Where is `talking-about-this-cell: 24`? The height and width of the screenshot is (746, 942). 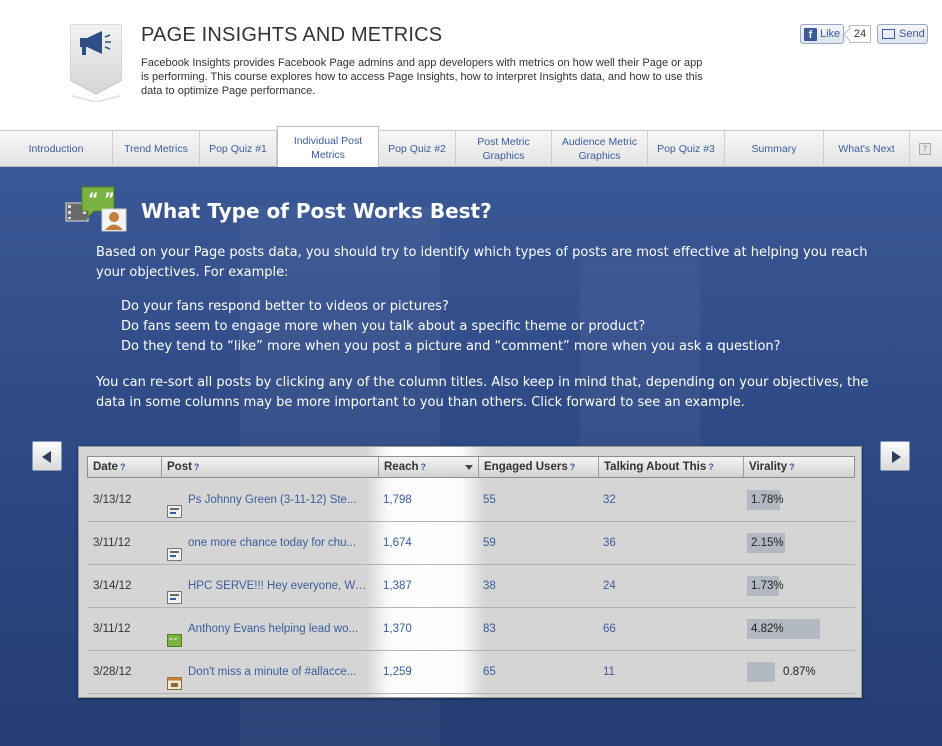 talking-about-this-cell: 24 is located at coordinates (609, 586).